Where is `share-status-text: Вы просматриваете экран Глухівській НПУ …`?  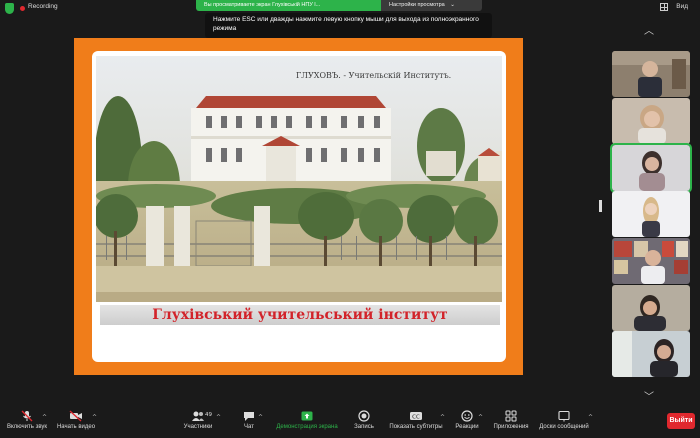 share-status-text: Вы просматриваете экран Глухівській НПУ … is located at coordinates (288, 5).